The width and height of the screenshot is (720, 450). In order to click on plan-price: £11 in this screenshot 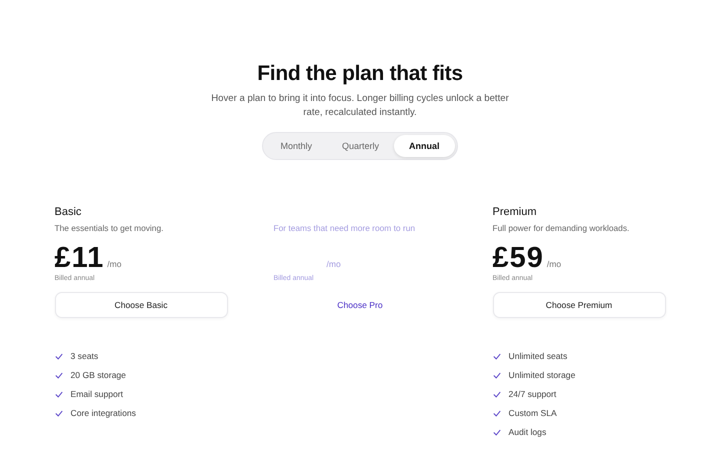, I will do `click(79, 258)`.